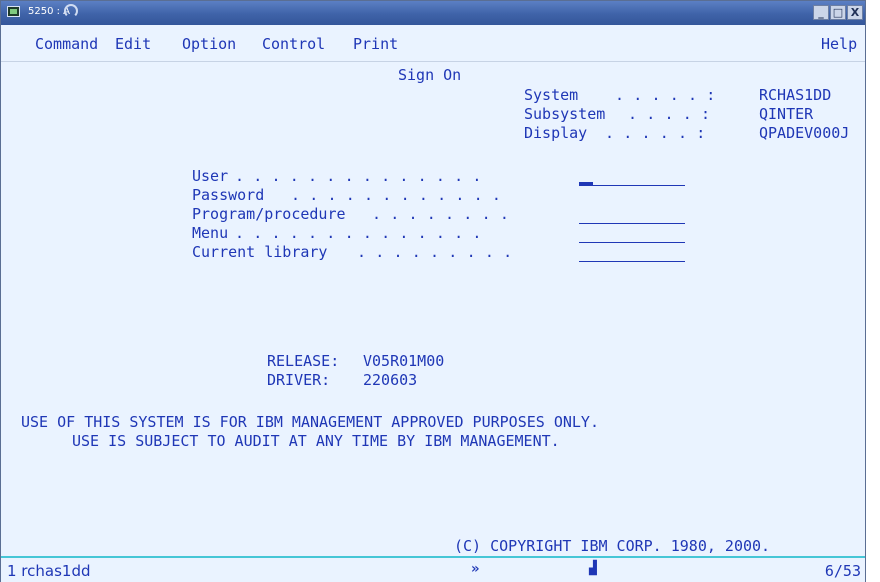  Describe the element at coordinates (358, 233) in the screenshot. I see `menu-dots: . . . . . . . . . . . . . .` at that location.